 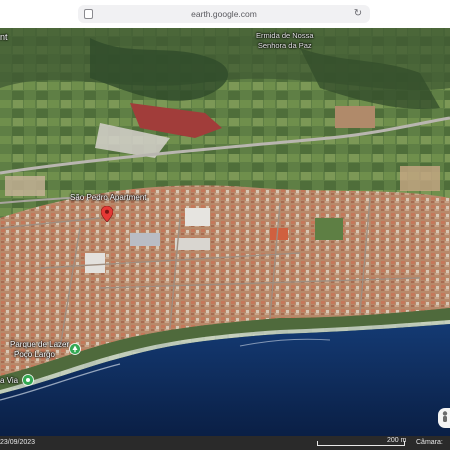 I want to click on park-place-label: Parque de Lazer, so click(x=39, y=345).